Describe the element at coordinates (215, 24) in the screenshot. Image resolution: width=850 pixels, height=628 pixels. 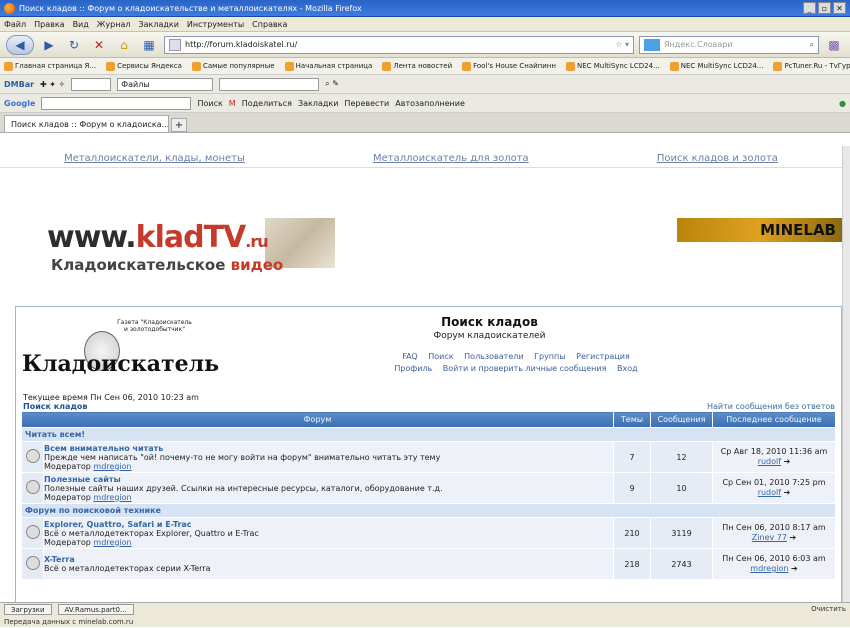
I see `menu-tools: Инструменты` at that location.